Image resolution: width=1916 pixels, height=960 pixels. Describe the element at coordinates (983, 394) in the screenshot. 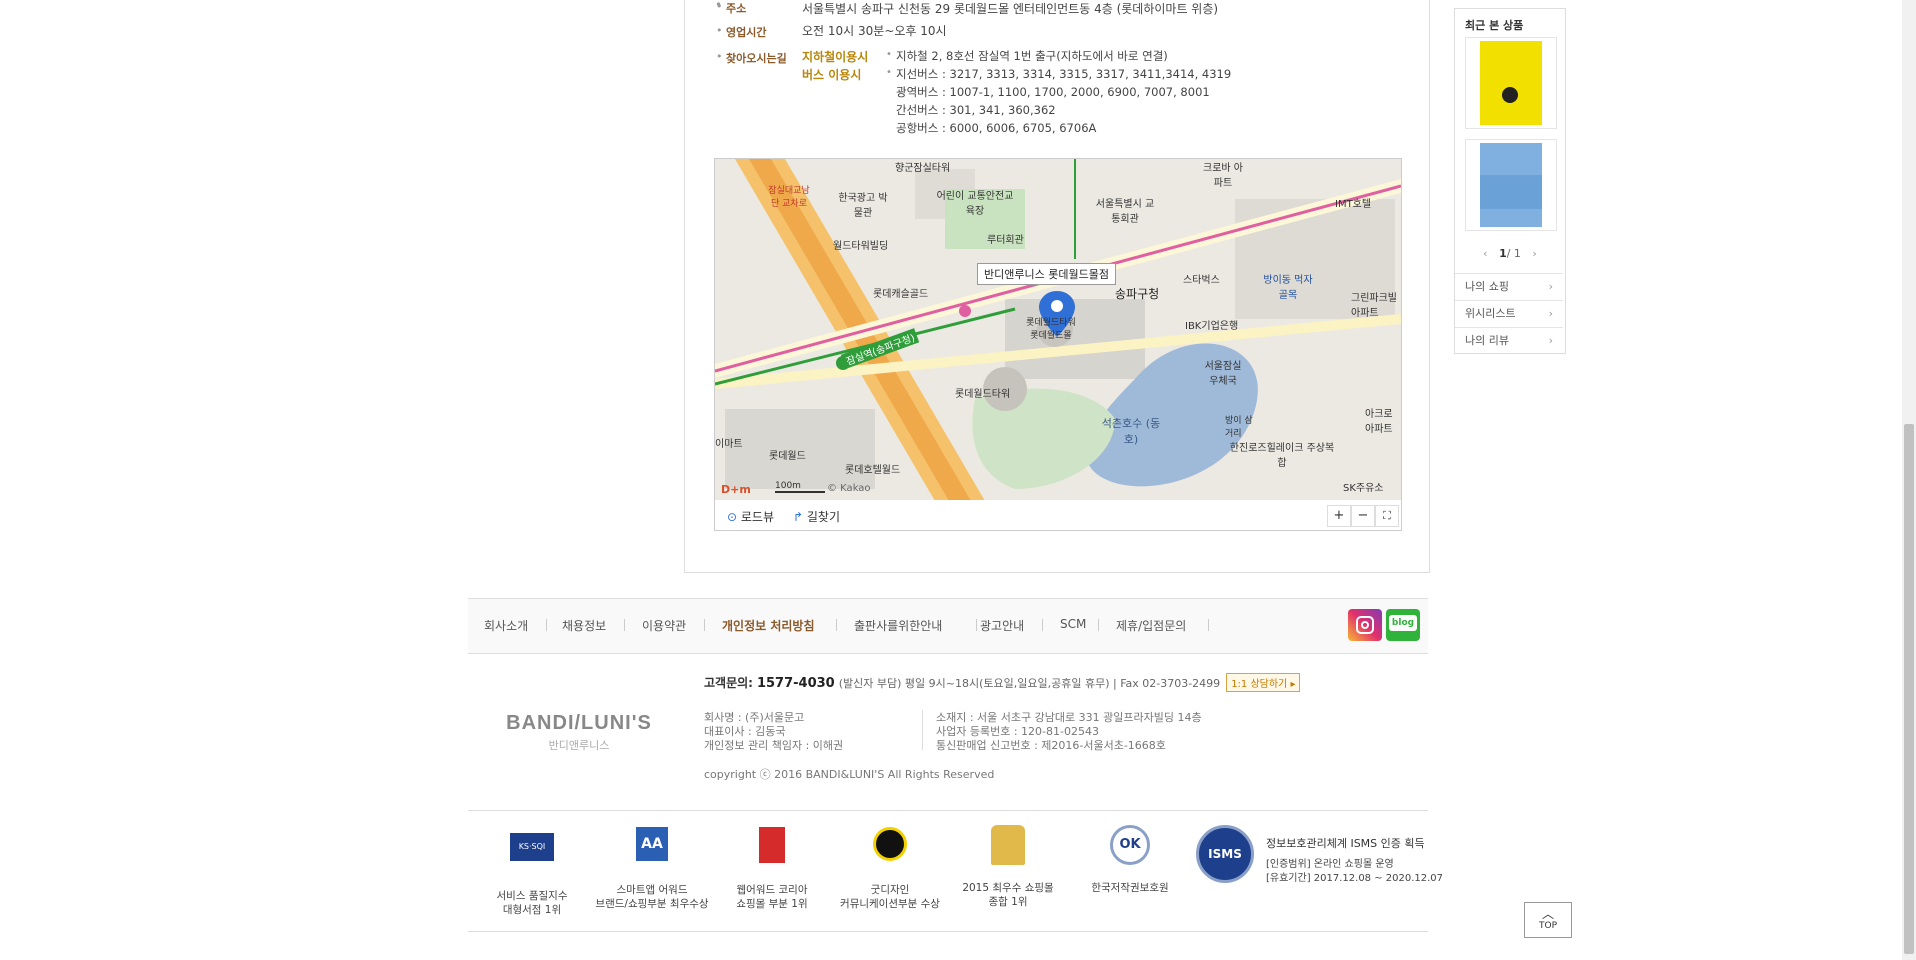

I see `map-place: 롯데월드타워` at that location.